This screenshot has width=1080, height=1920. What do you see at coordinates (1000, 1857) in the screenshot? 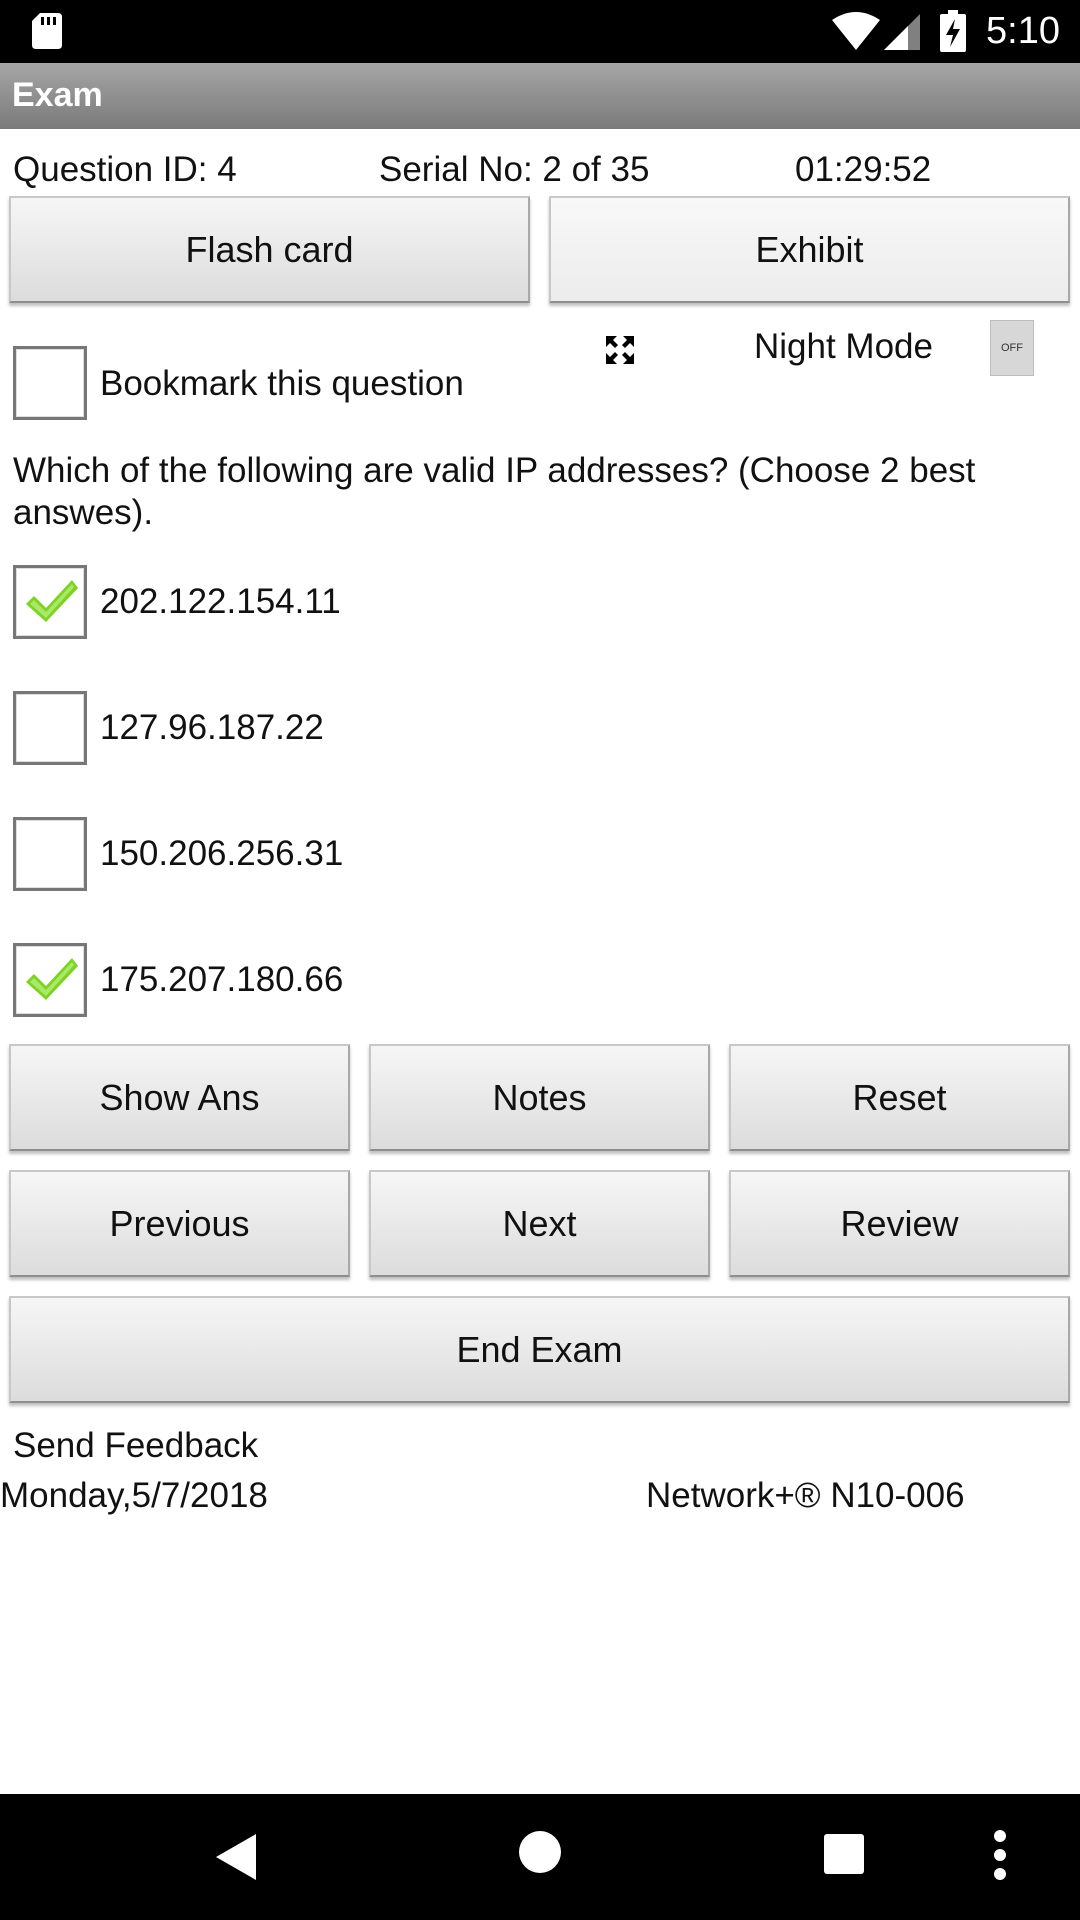
I see `more-options-icon` at bounding box center [1000, 1857].